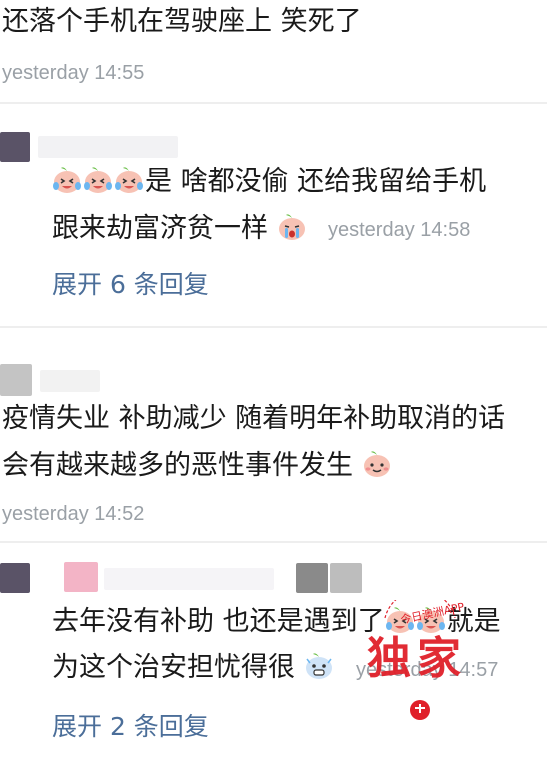  I want to click on comment-line: 是 啥都没偷 还给我留给手机, so click(269, 182).